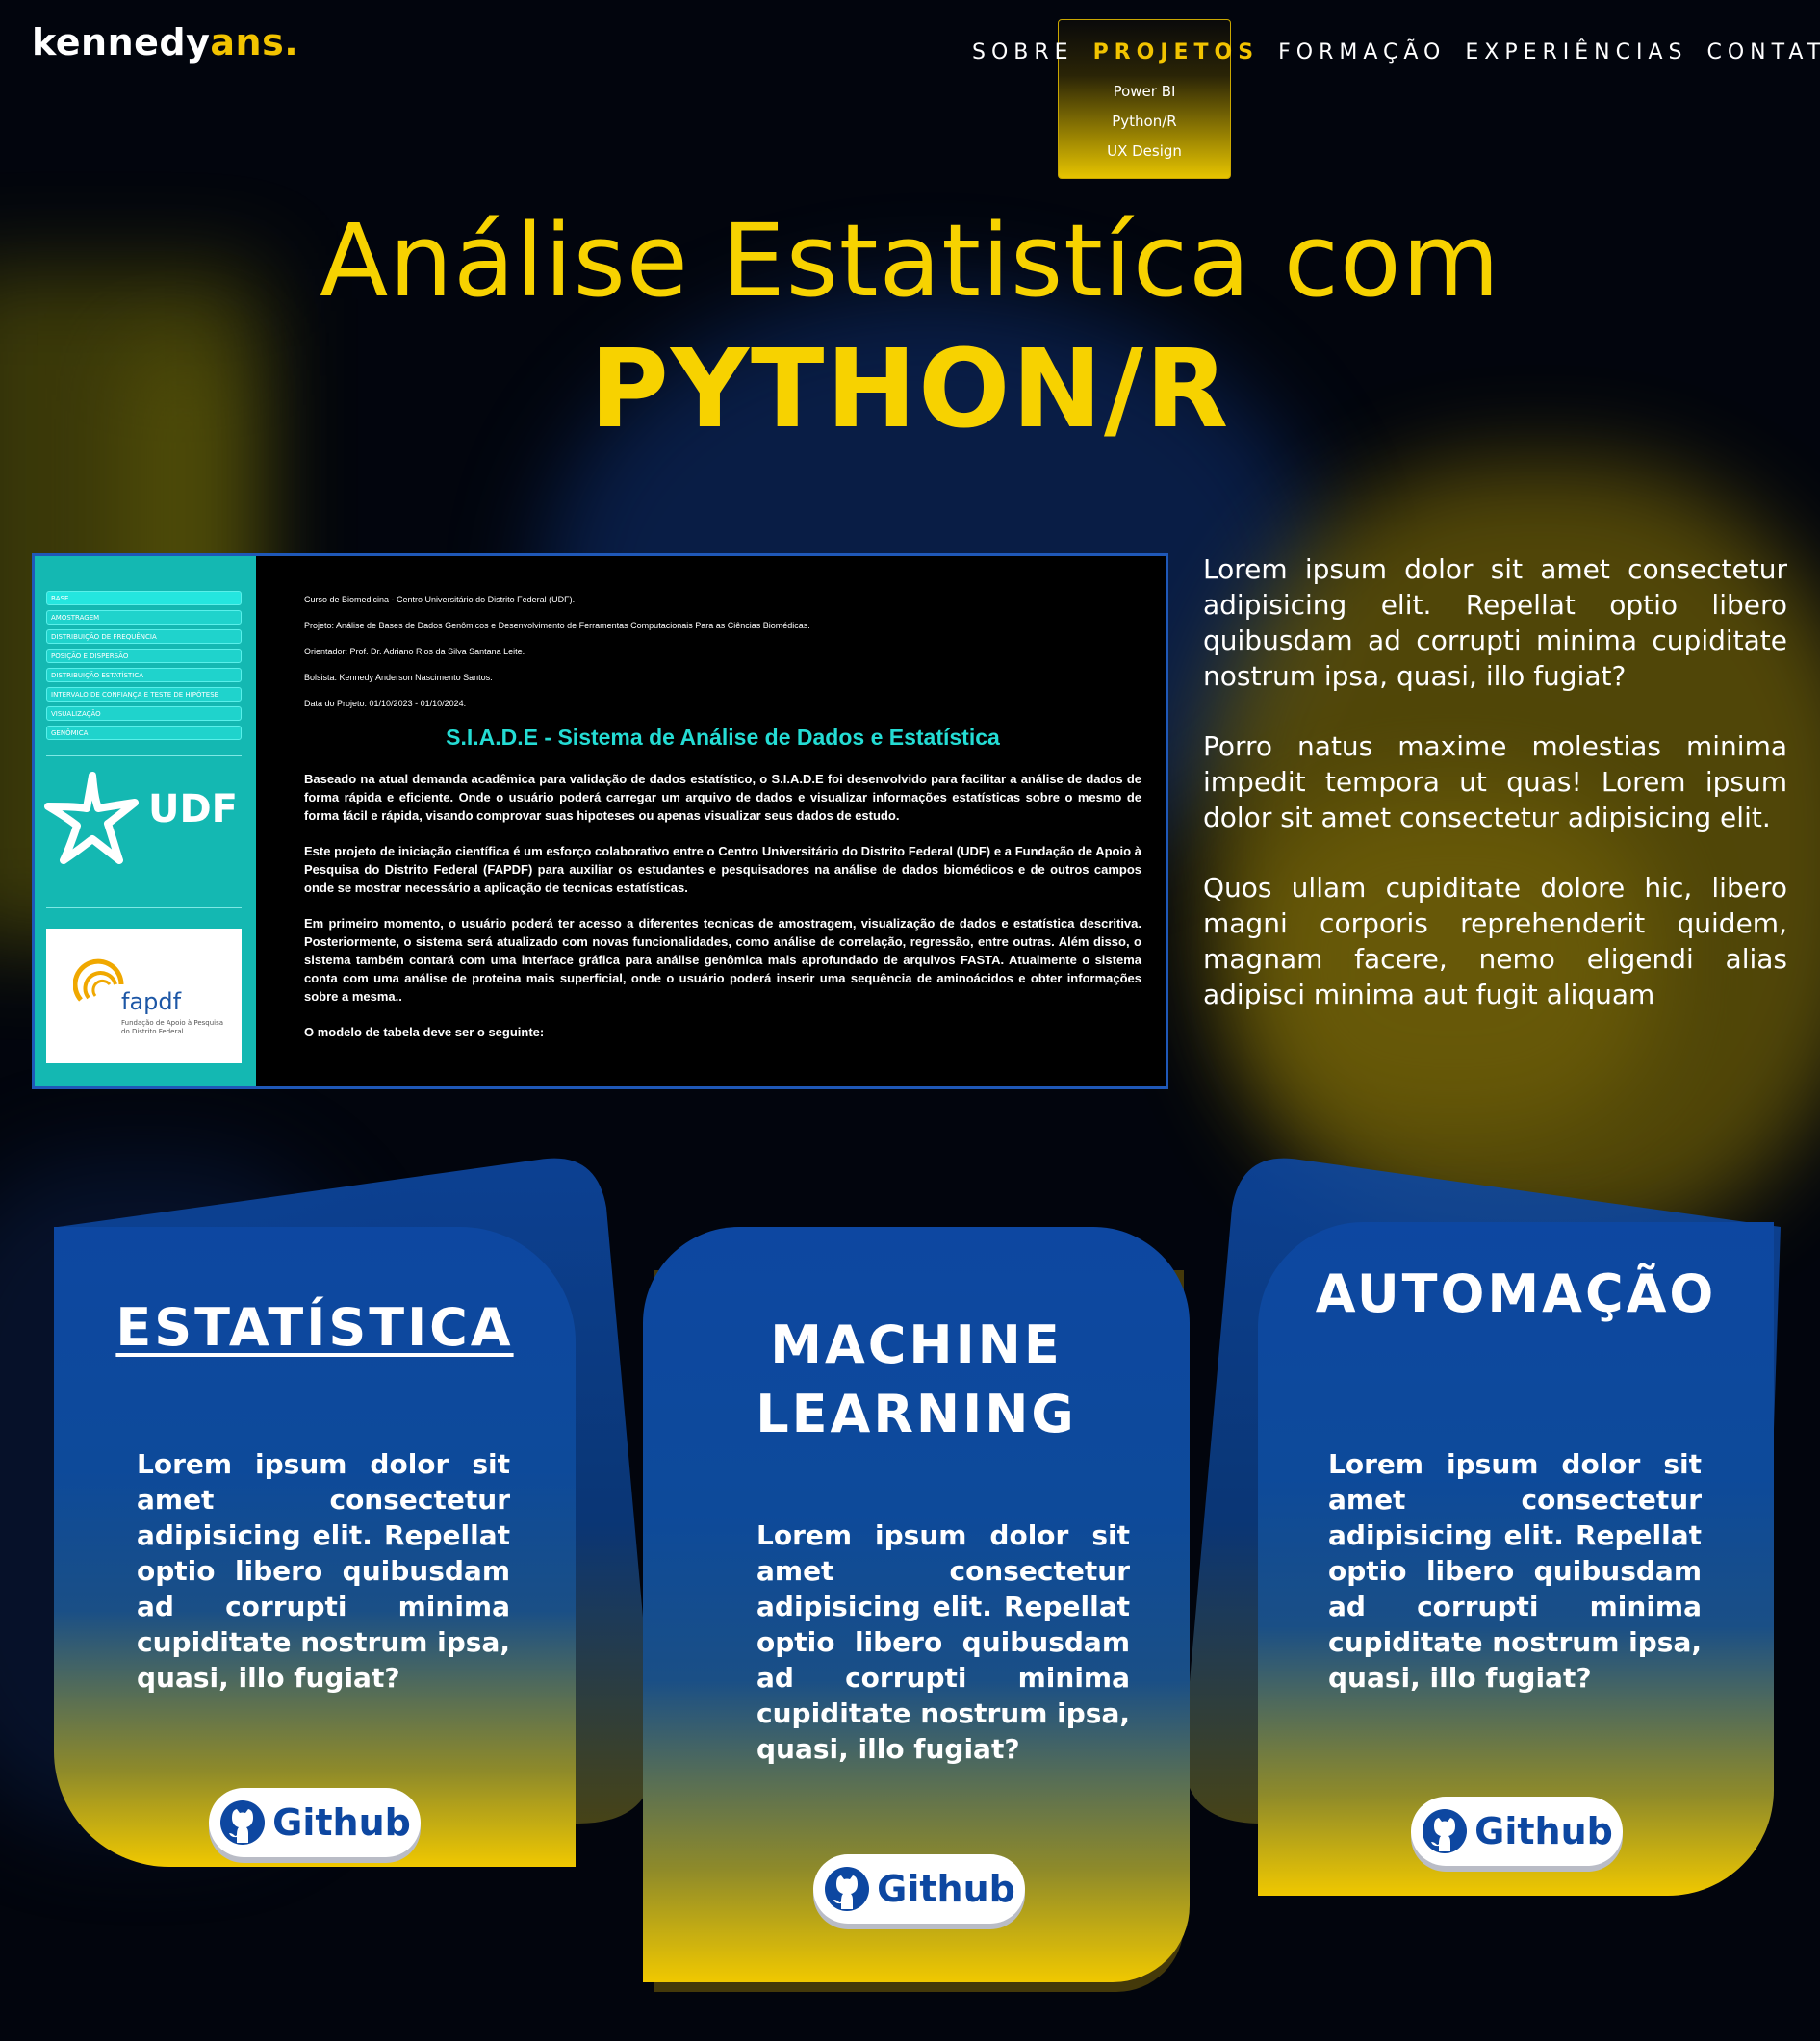  What do you see at coordinates (1145, 91) in the screenshot?
I see `dropdown-item-power-bi: Power BI` at bounding box center [1145, 91].